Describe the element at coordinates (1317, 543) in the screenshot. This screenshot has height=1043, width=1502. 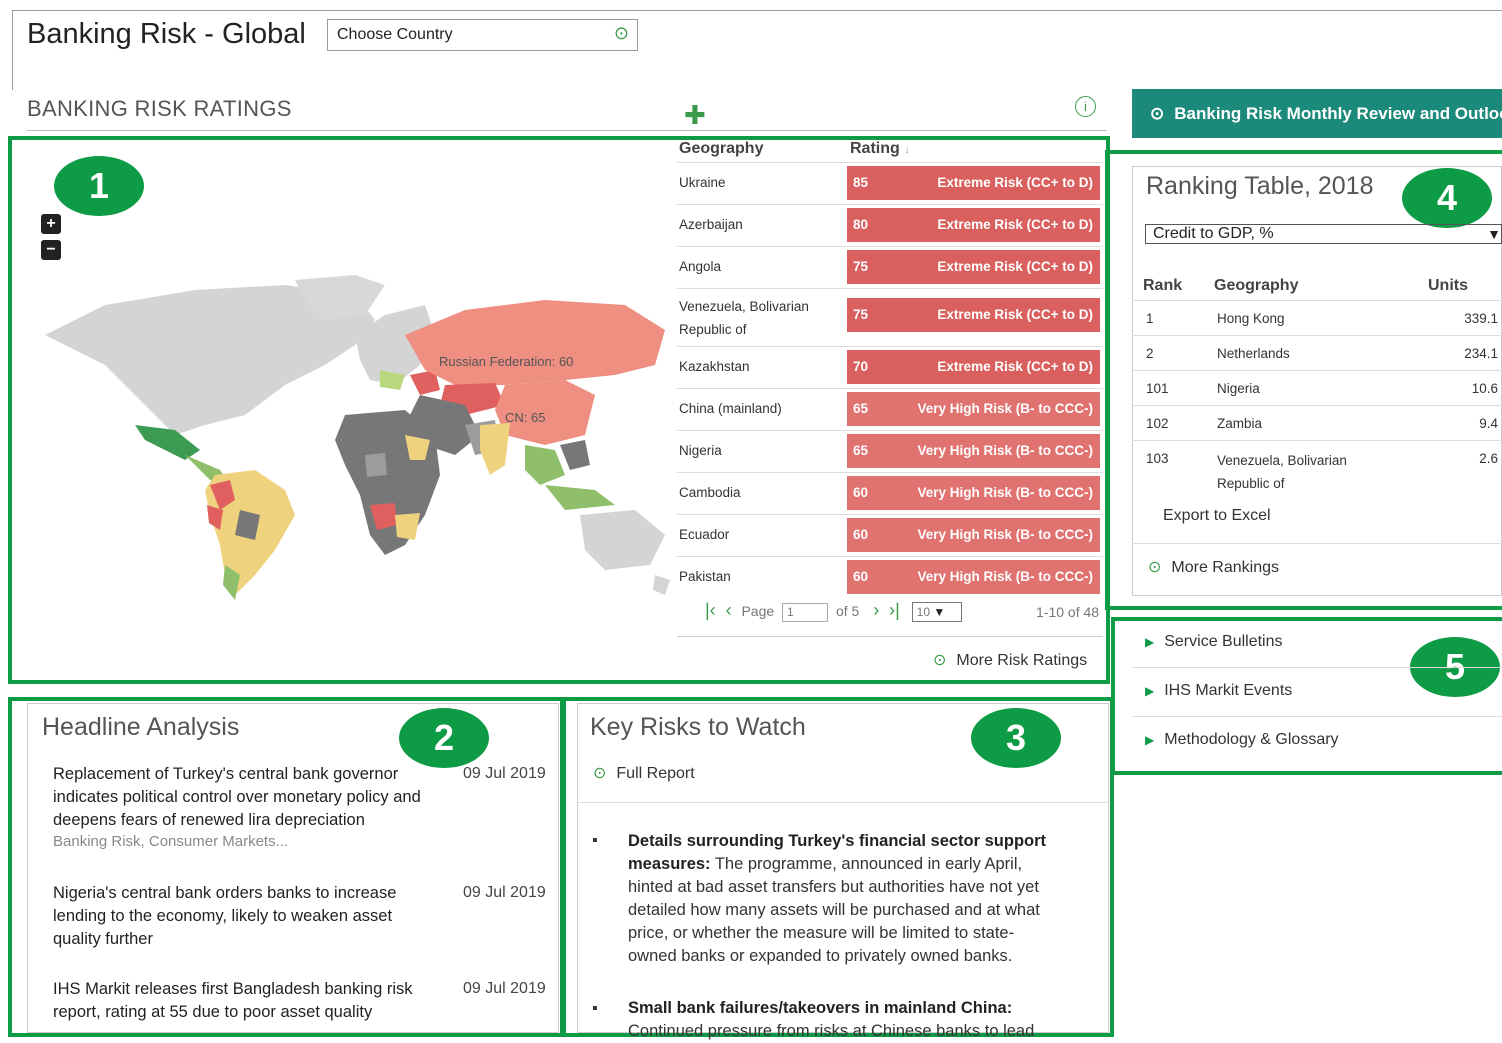
I see `ranking-divider` at that location.